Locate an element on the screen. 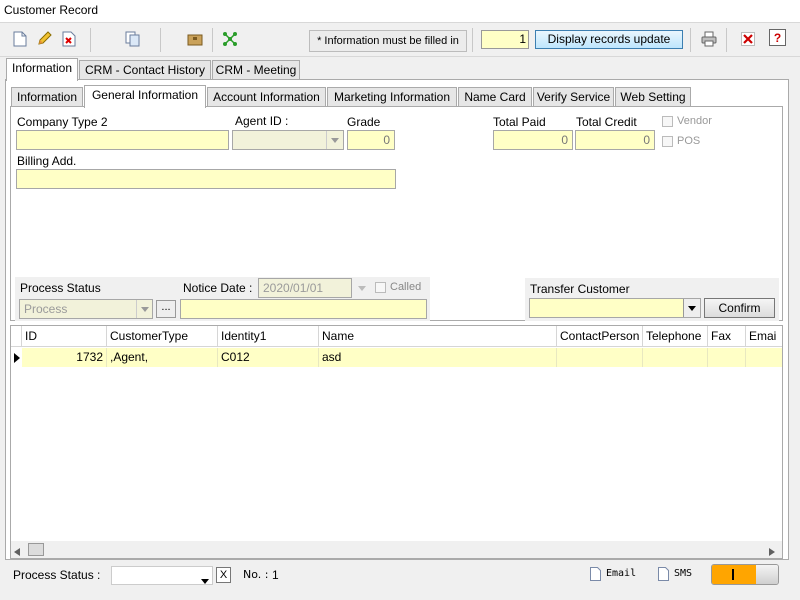  company-type-field is located at coordinates (122, 140).